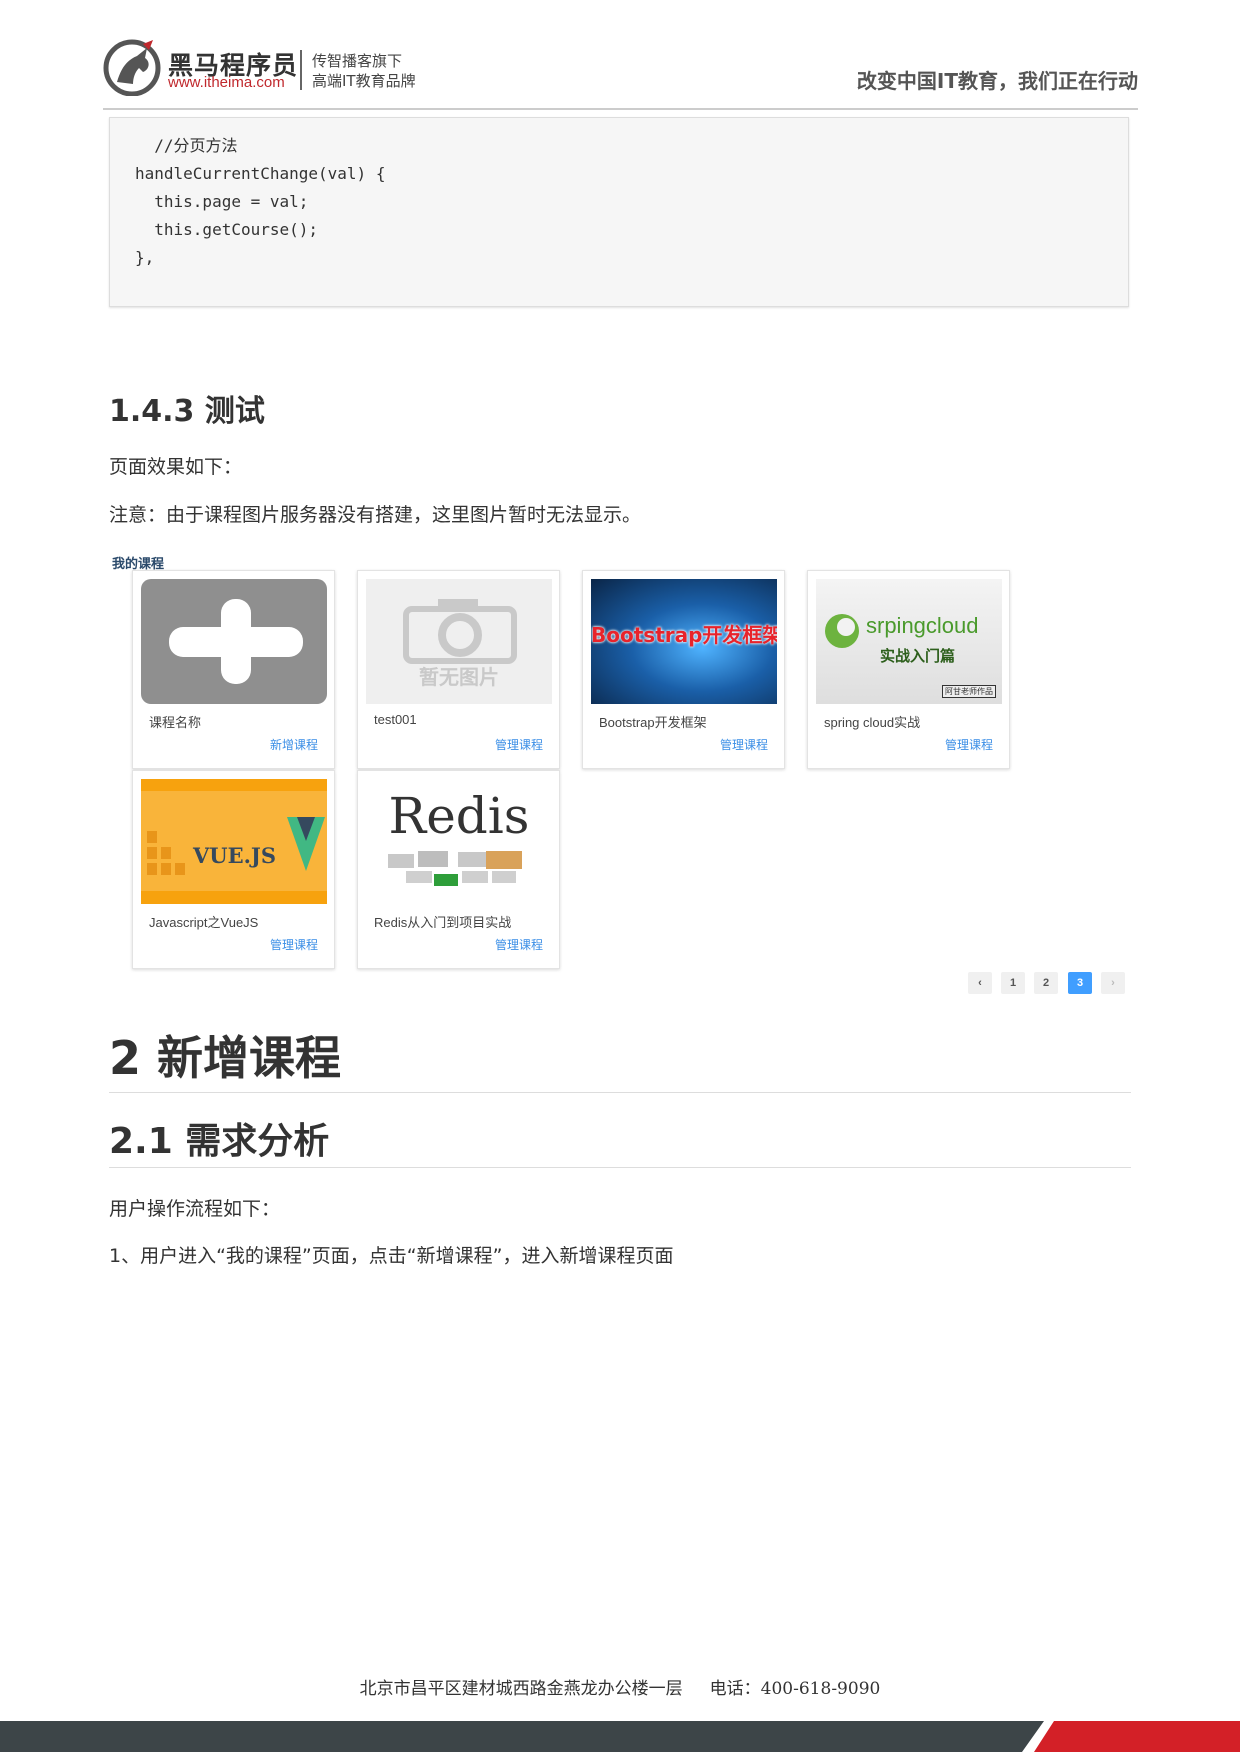 Image resolution: width=1240 pixels, height=1756 pixels. I want to click on redis-banner: Redis, so click(459, 841).